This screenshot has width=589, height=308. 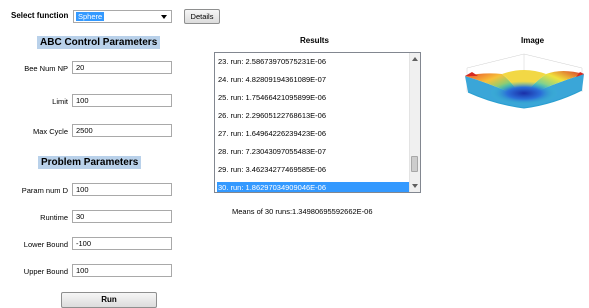 What do you see at coordinates (122, 243) in the screenshot?
I see `lower-bound-field: -100` at bounding box center [122, 243].